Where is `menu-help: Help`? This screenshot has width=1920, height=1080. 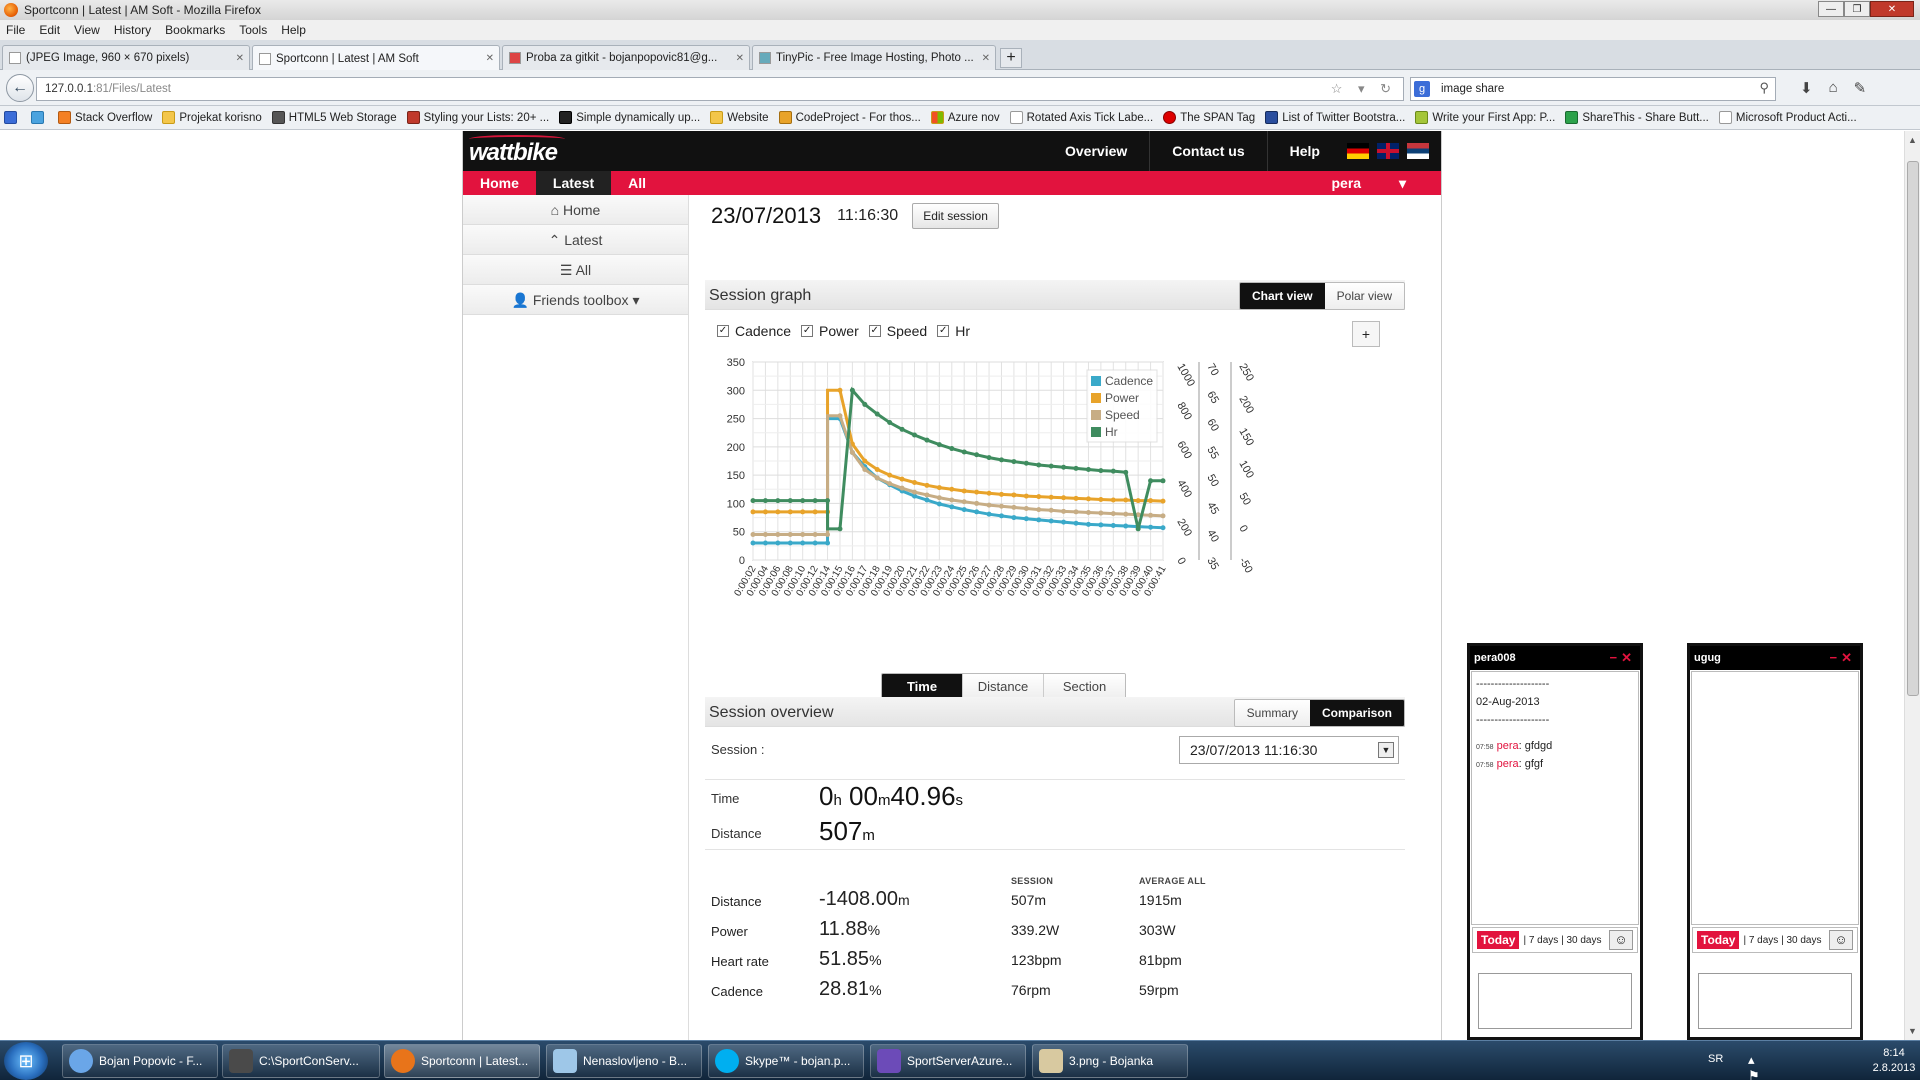
menu-help: Help is located at coordinates (293, 30).